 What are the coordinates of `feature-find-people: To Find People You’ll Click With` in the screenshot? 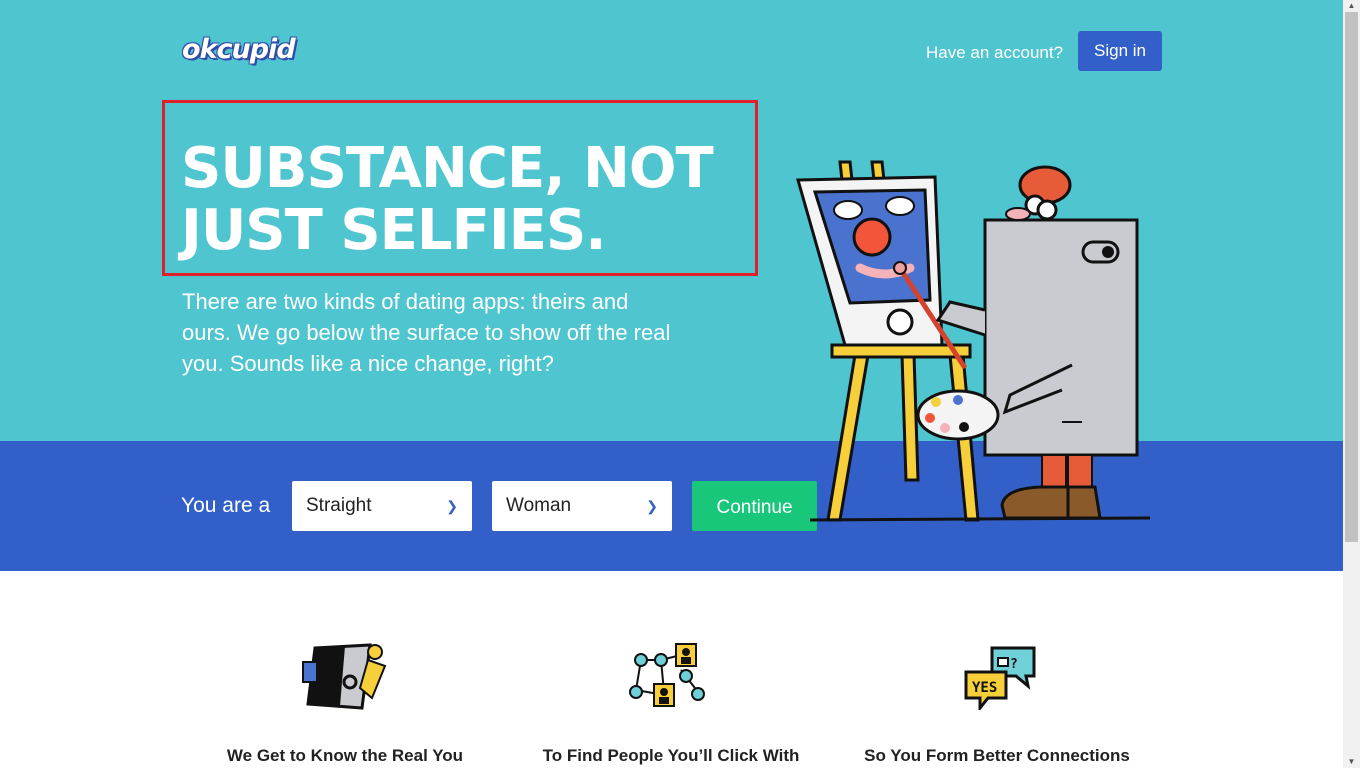 It's located at (671, 703).